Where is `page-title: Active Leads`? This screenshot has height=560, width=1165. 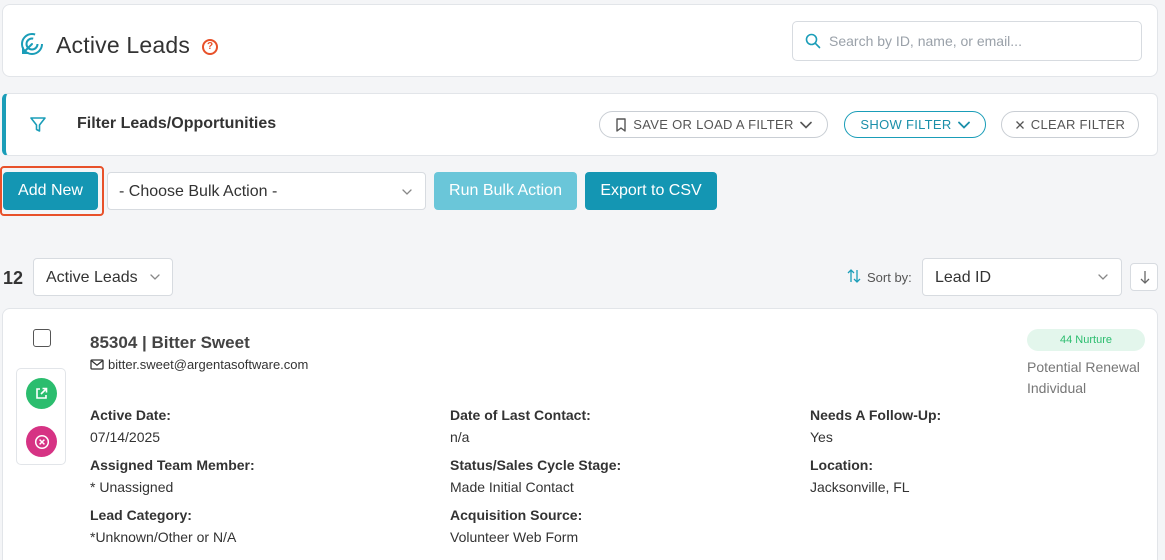
page-title: Active Leads is located at coordinates (123, 45).